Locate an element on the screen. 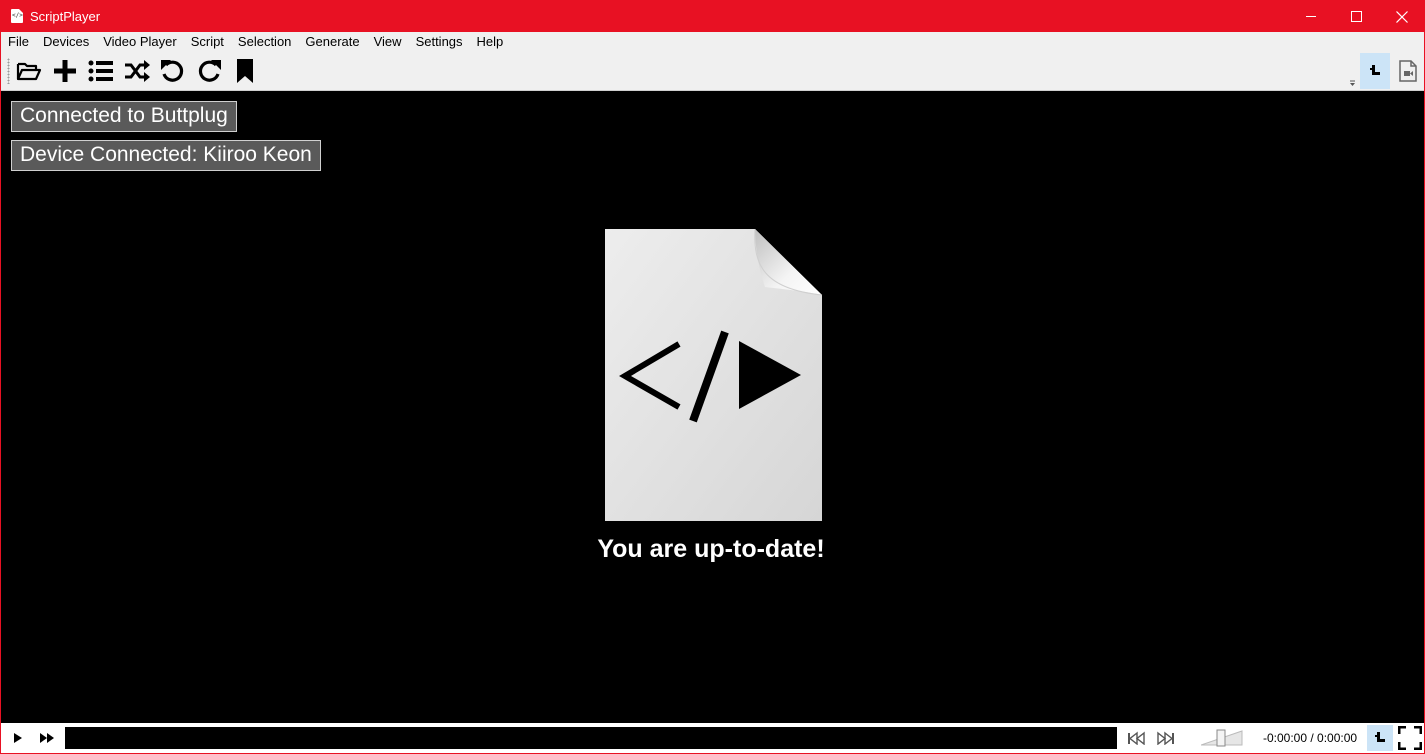 The image size is (1425, 754). next-button is located at coordinates (1166, 738).